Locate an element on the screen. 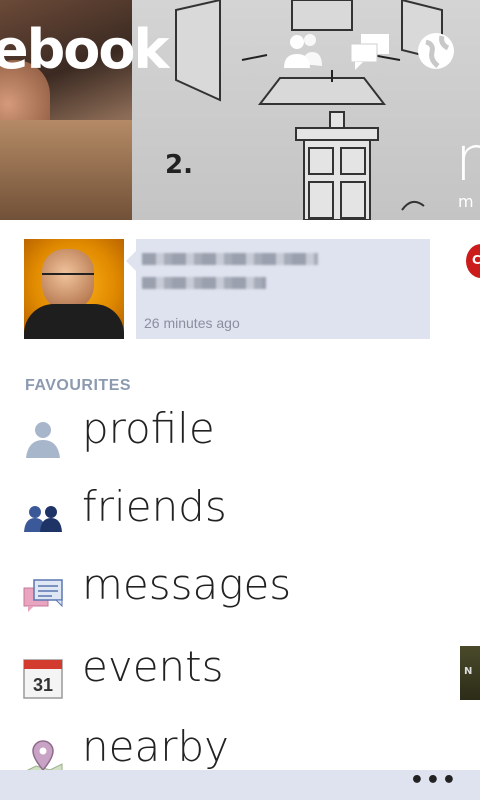 This screenshot has width=480, height=800. friends-icon is located at coordinates (43, 519).